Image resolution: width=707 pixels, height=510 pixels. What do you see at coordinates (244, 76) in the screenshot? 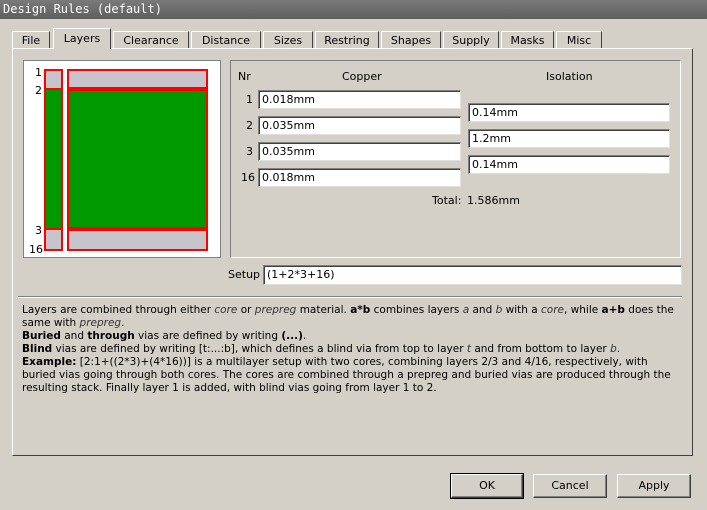
I see `header-nr: Nr` at bounding box center [244, 76].